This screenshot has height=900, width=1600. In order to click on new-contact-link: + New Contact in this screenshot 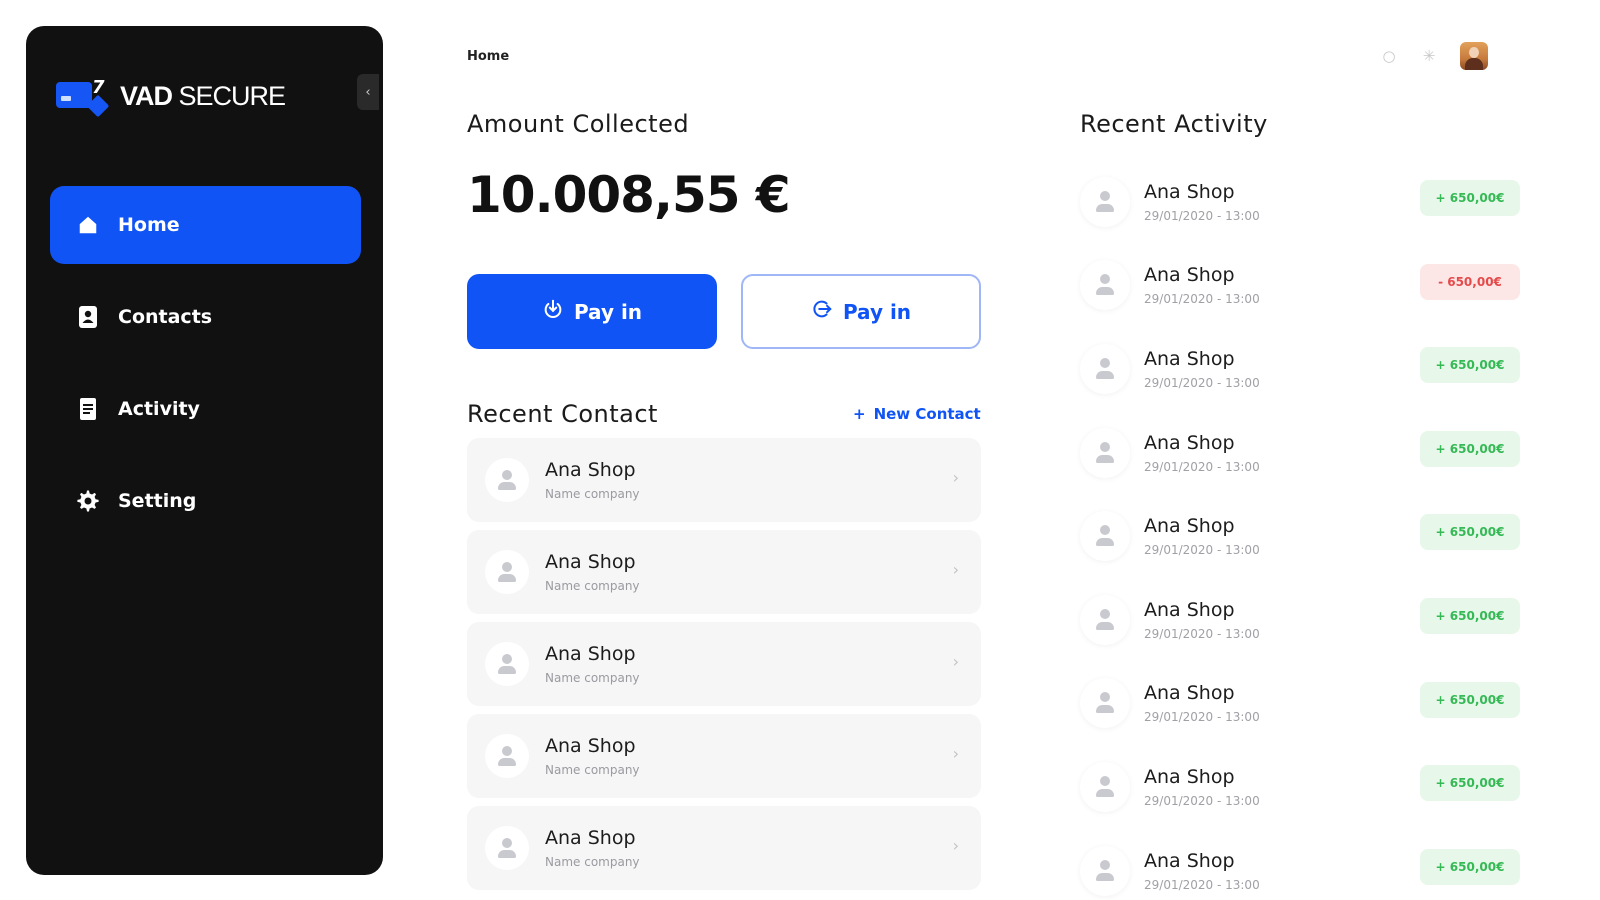, I will do `click(917, 414)`.